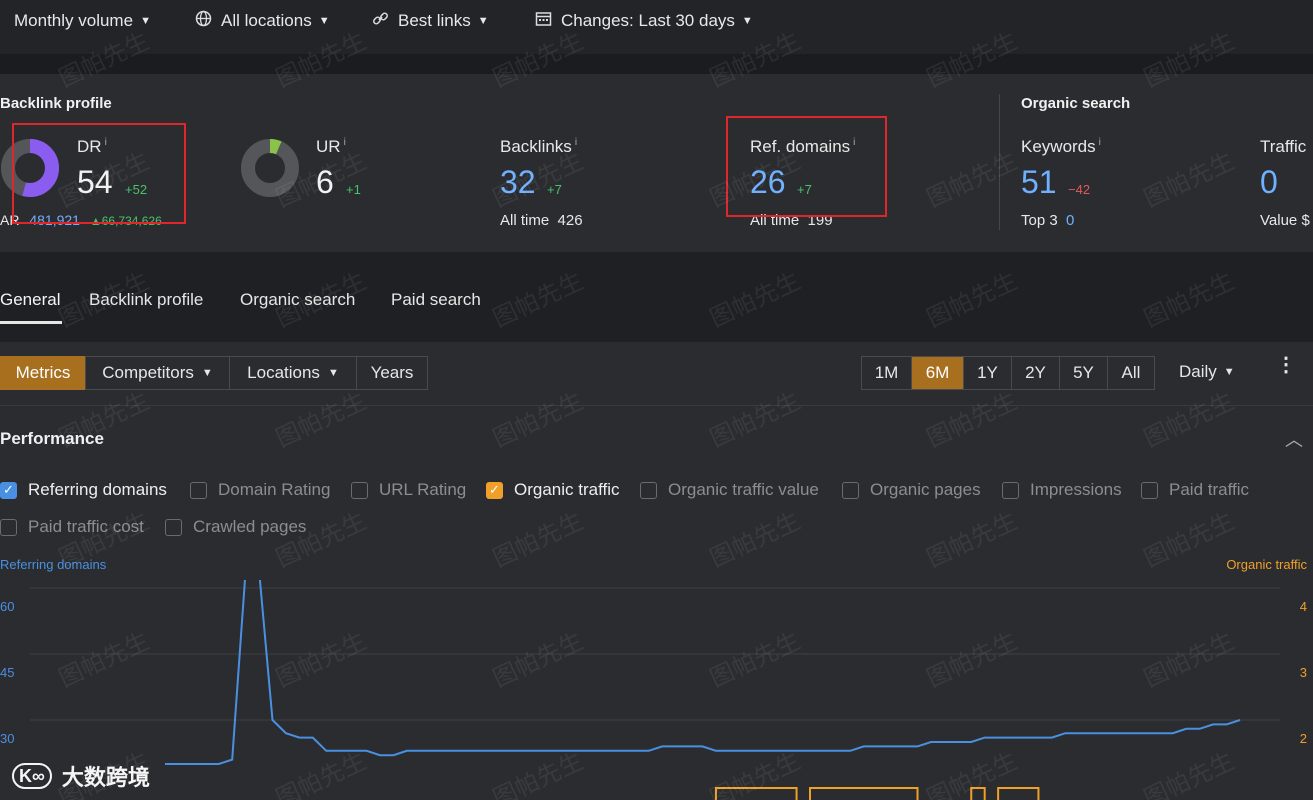 This screenshot has width=1313, height=800. I want to click on monthly-volume-label: Monthly volume, so click(74, 20).